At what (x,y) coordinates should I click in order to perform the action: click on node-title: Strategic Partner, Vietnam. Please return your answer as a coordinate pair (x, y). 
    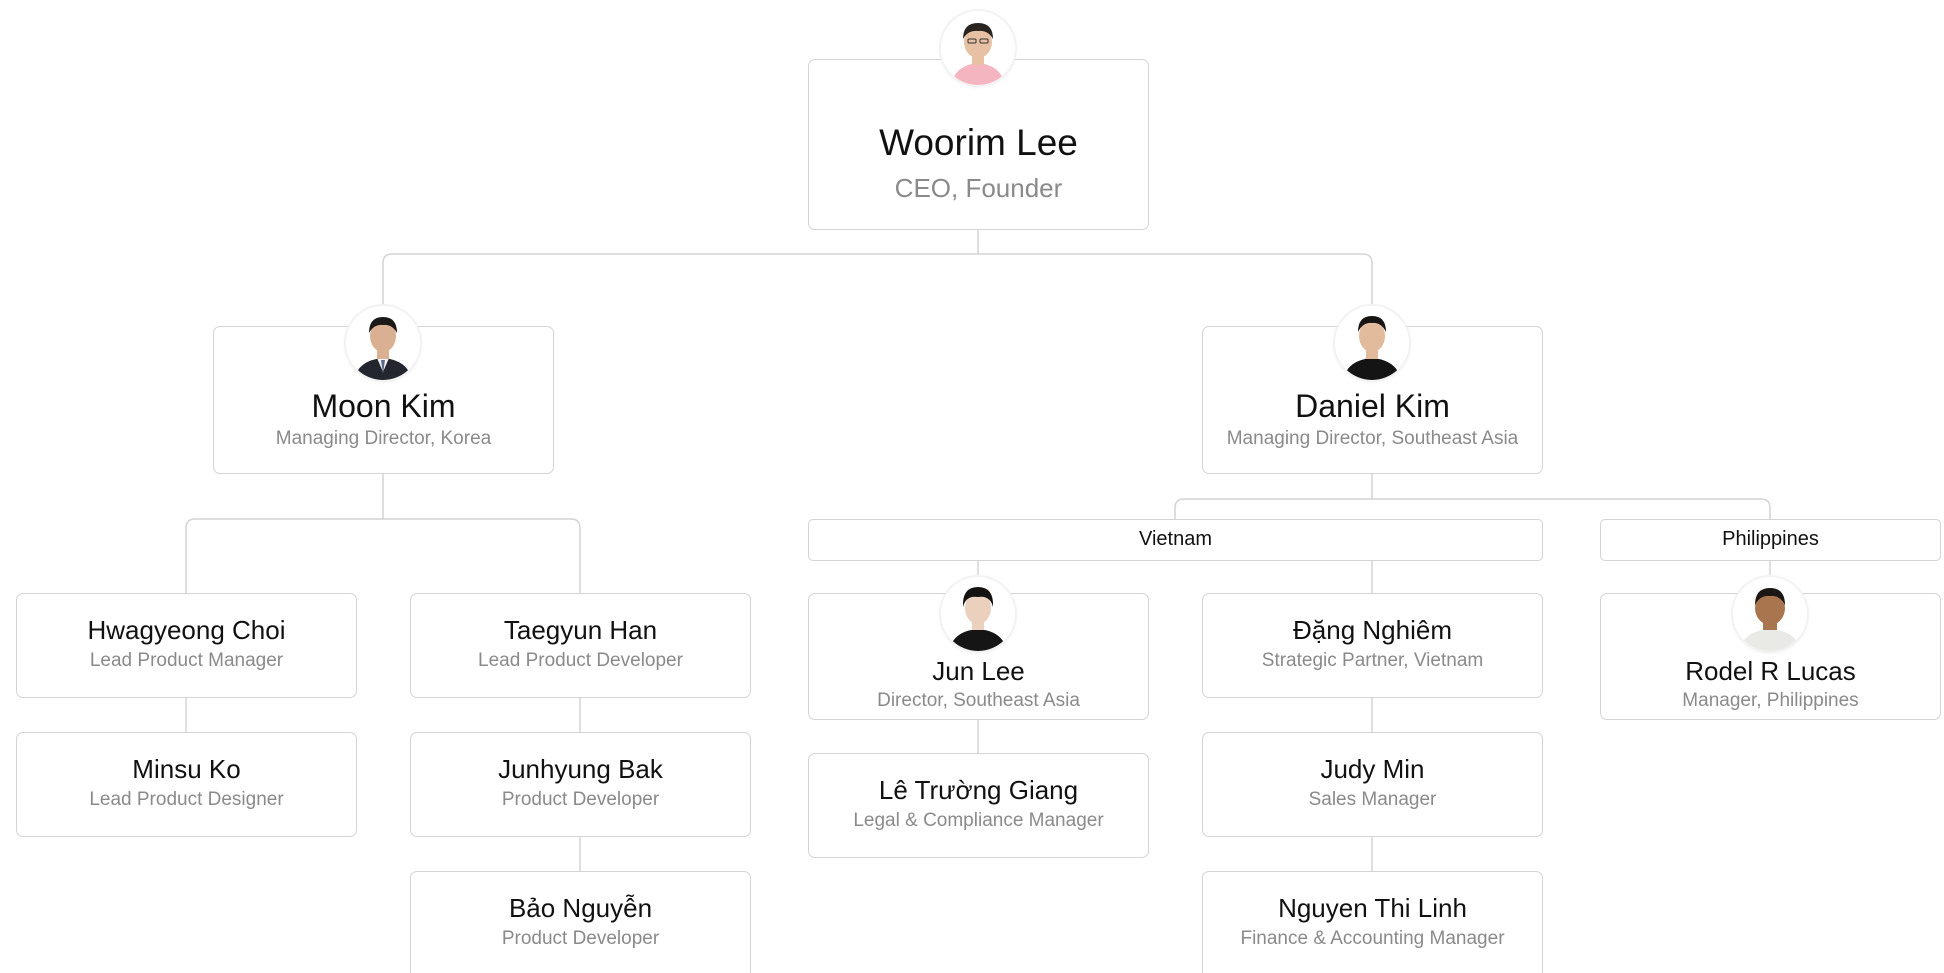
    Looking at the image, I should click on (1372, 660).